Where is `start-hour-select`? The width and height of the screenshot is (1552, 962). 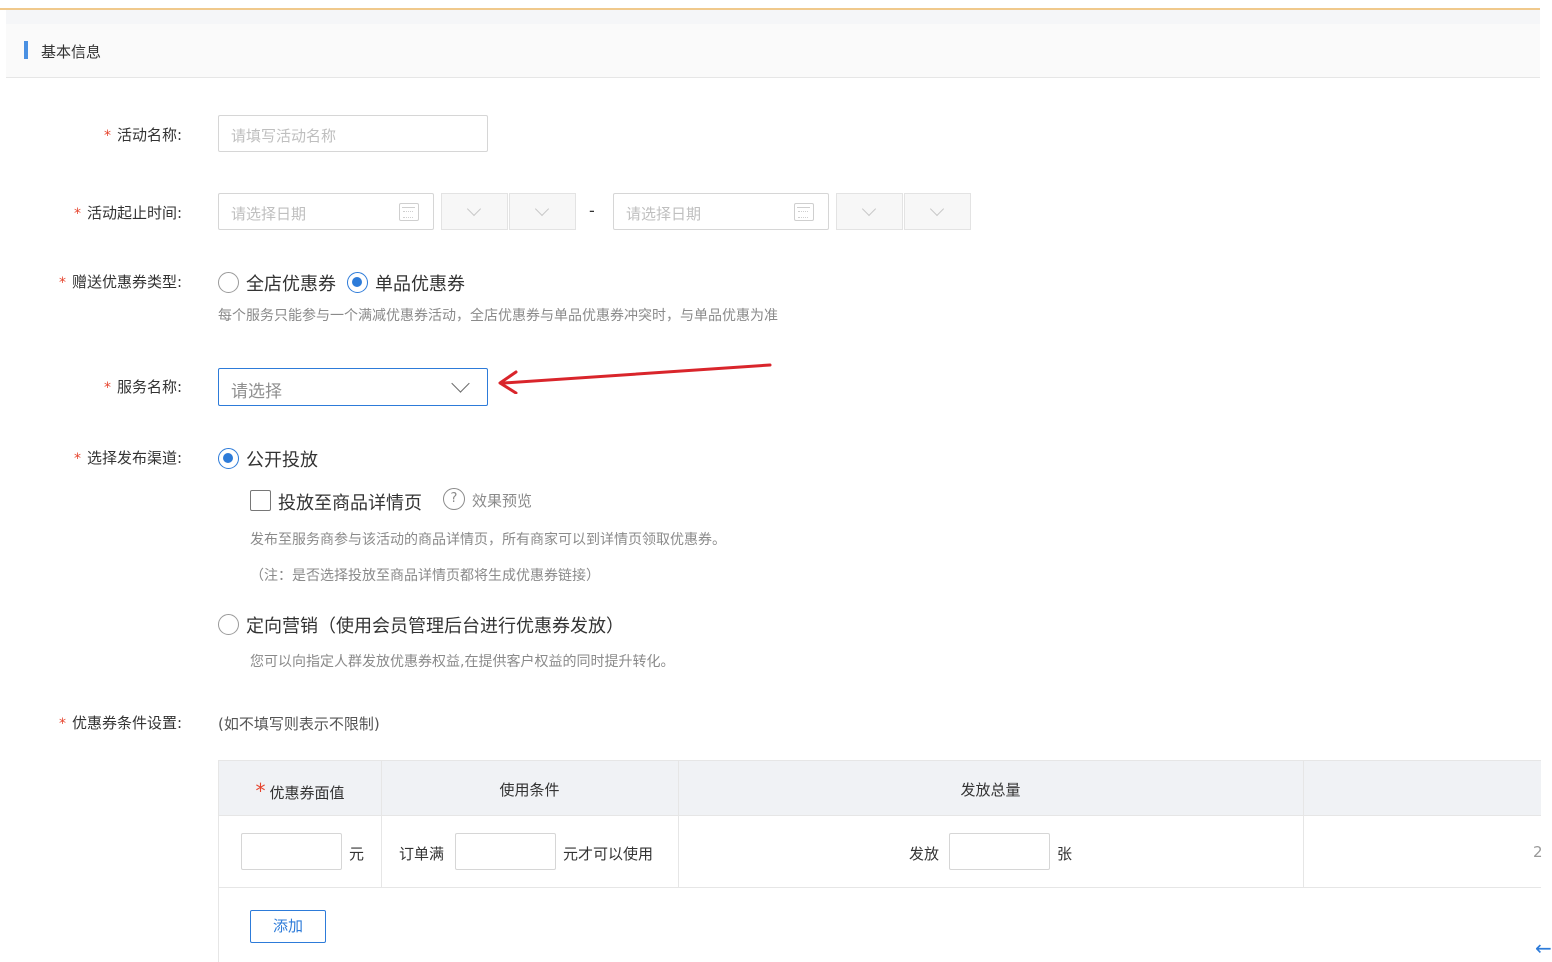 start-hour-select is located at coordinates (474, 211).